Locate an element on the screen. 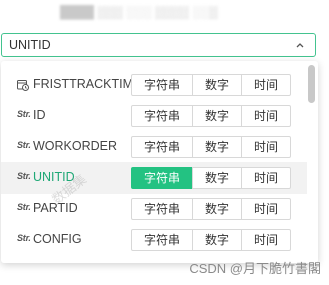  option-row: FRISTTRACKTIME 字符串 数字 时间 is located at coordinates (154, 85).